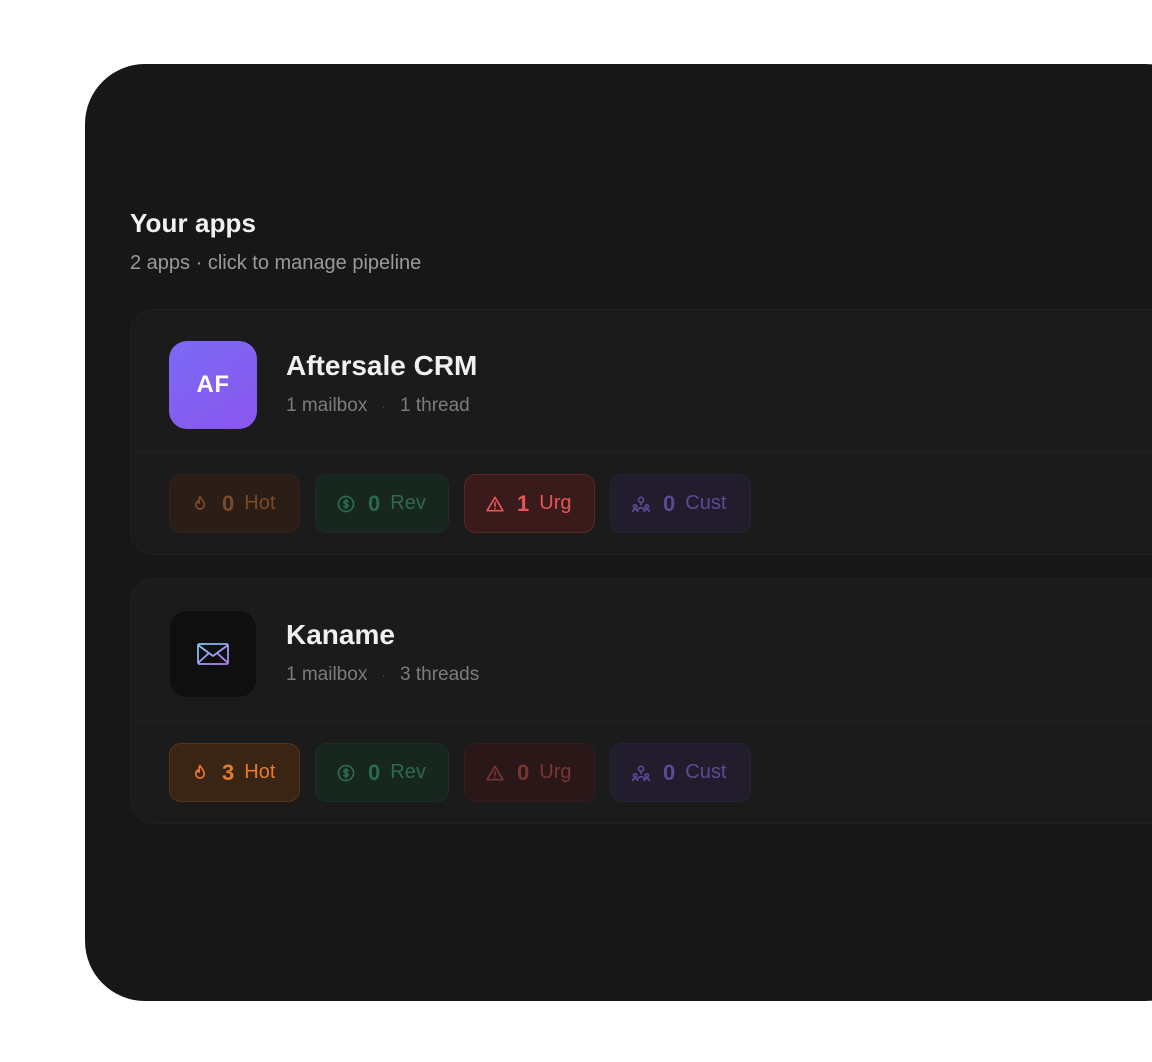  I want to click on hot-count: 0, so click(228, 503).